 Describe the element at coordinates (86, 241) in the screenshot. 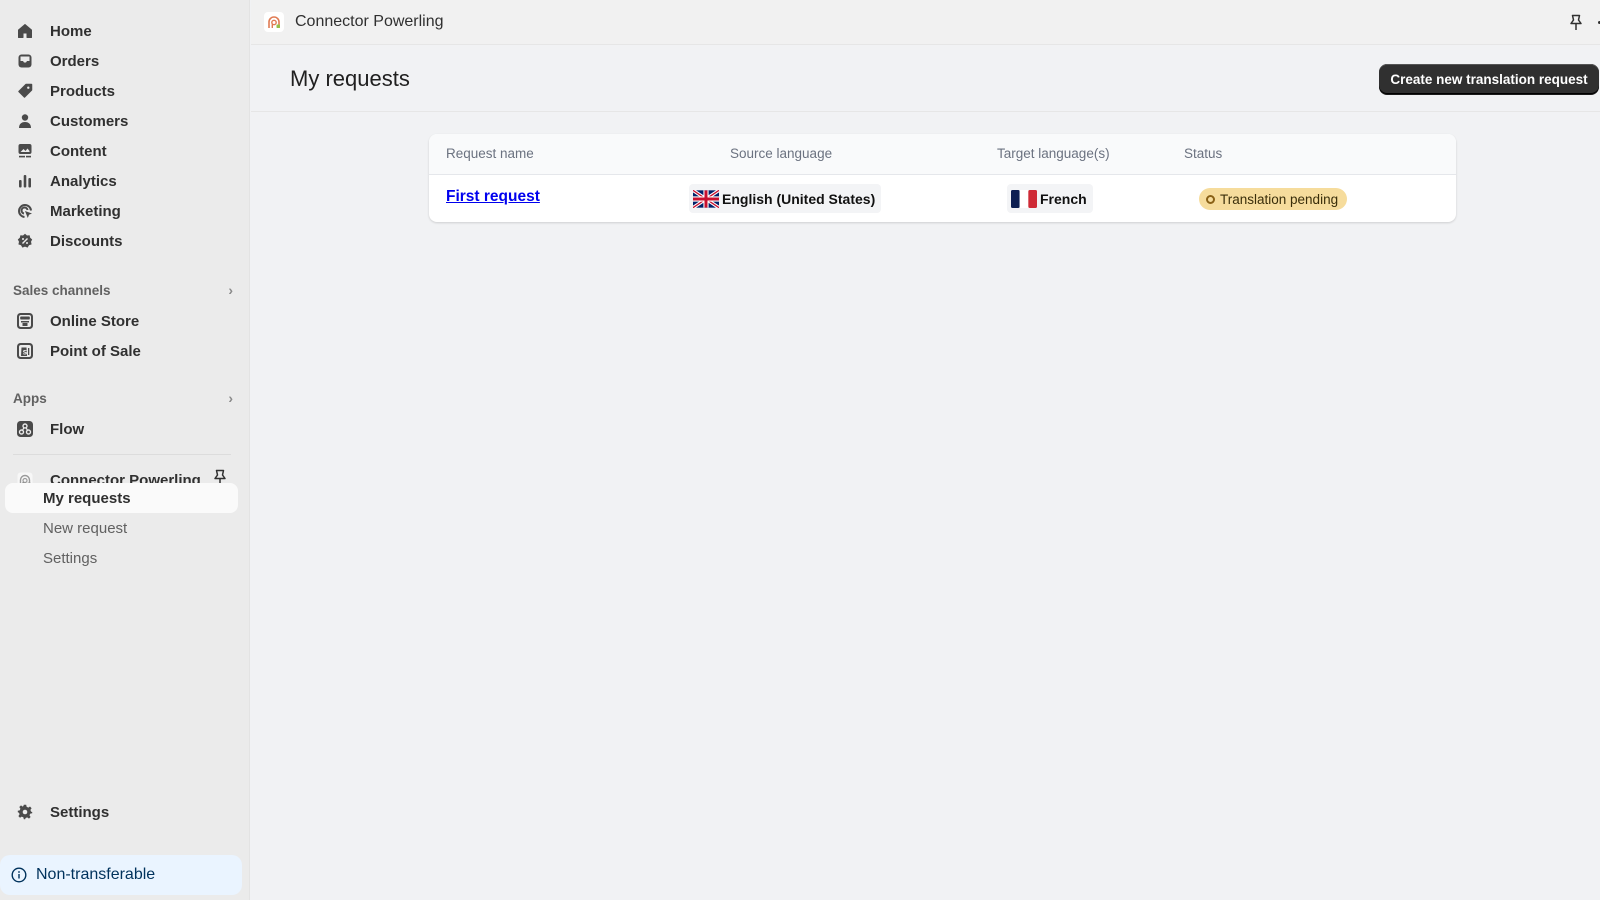

I see `nav-label: Discounts` at that location.